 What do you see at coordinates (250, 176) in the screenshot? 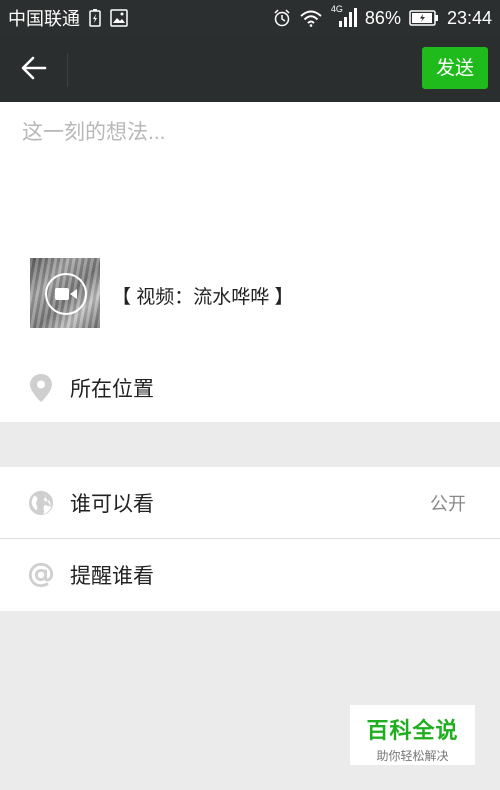
I see `post-text-input` at bounding box center [250, 176].